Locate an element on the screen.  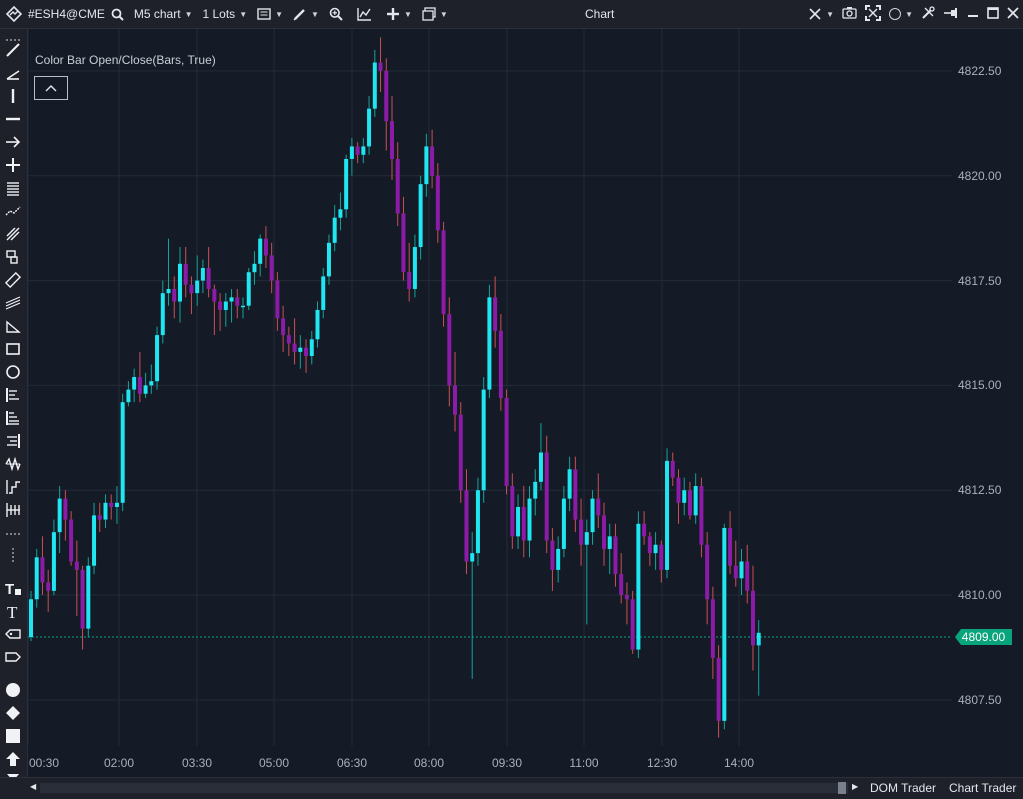
time-tick-label: 02:00 is located at coordinates (119, 763).